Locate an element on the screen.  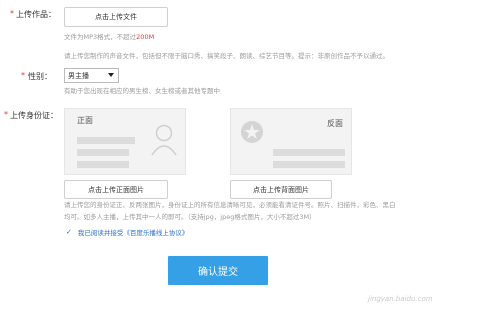
upload-front-image-button: 点击上传正面图片 is located at coordinates (116, 189).